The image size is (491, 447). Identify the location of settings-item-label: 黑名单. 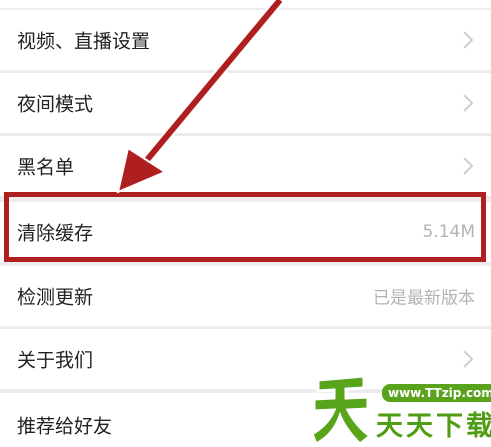
(46, 167).